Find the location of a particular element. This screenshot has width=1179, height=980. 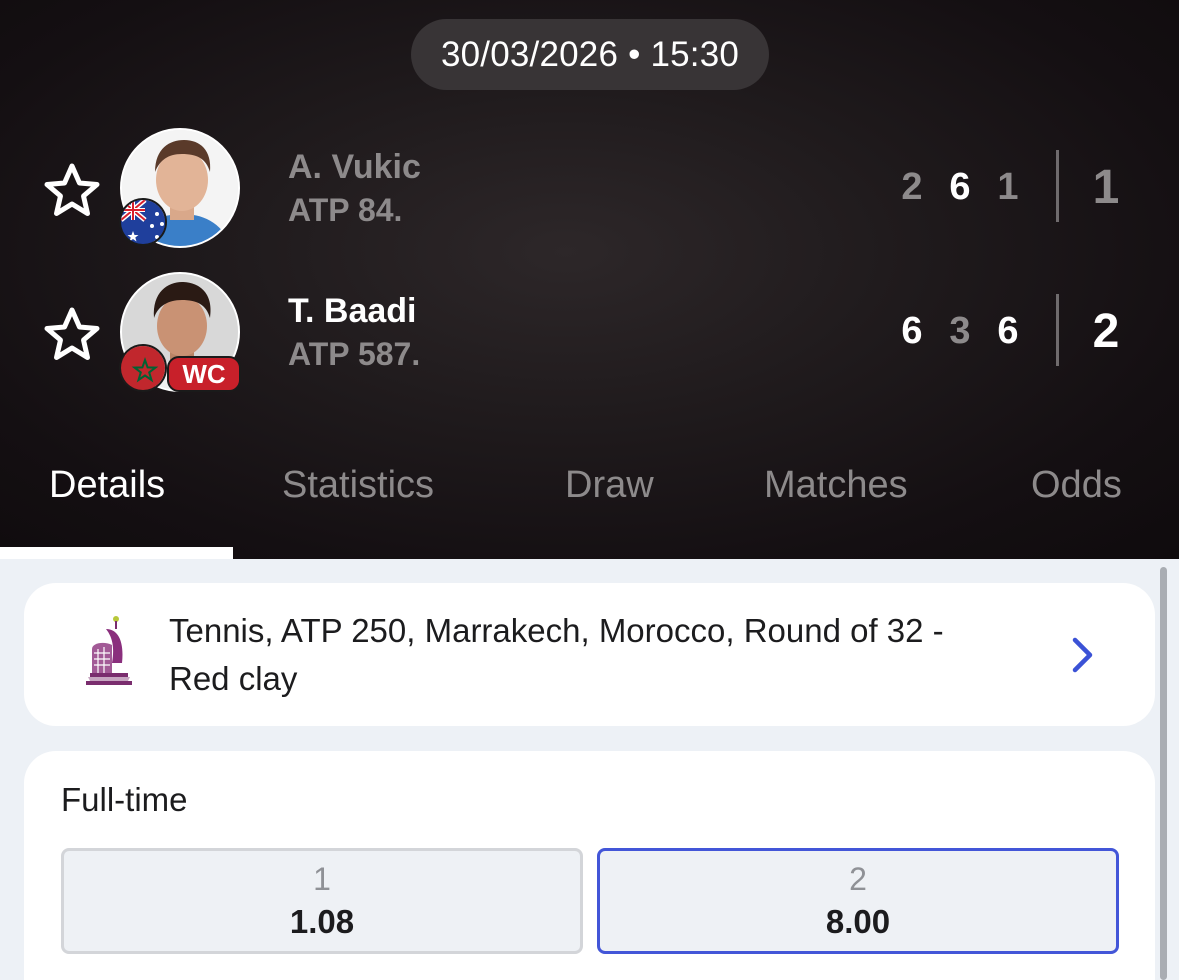

wildcard-badge: WC is located at coordinates (204, 374).